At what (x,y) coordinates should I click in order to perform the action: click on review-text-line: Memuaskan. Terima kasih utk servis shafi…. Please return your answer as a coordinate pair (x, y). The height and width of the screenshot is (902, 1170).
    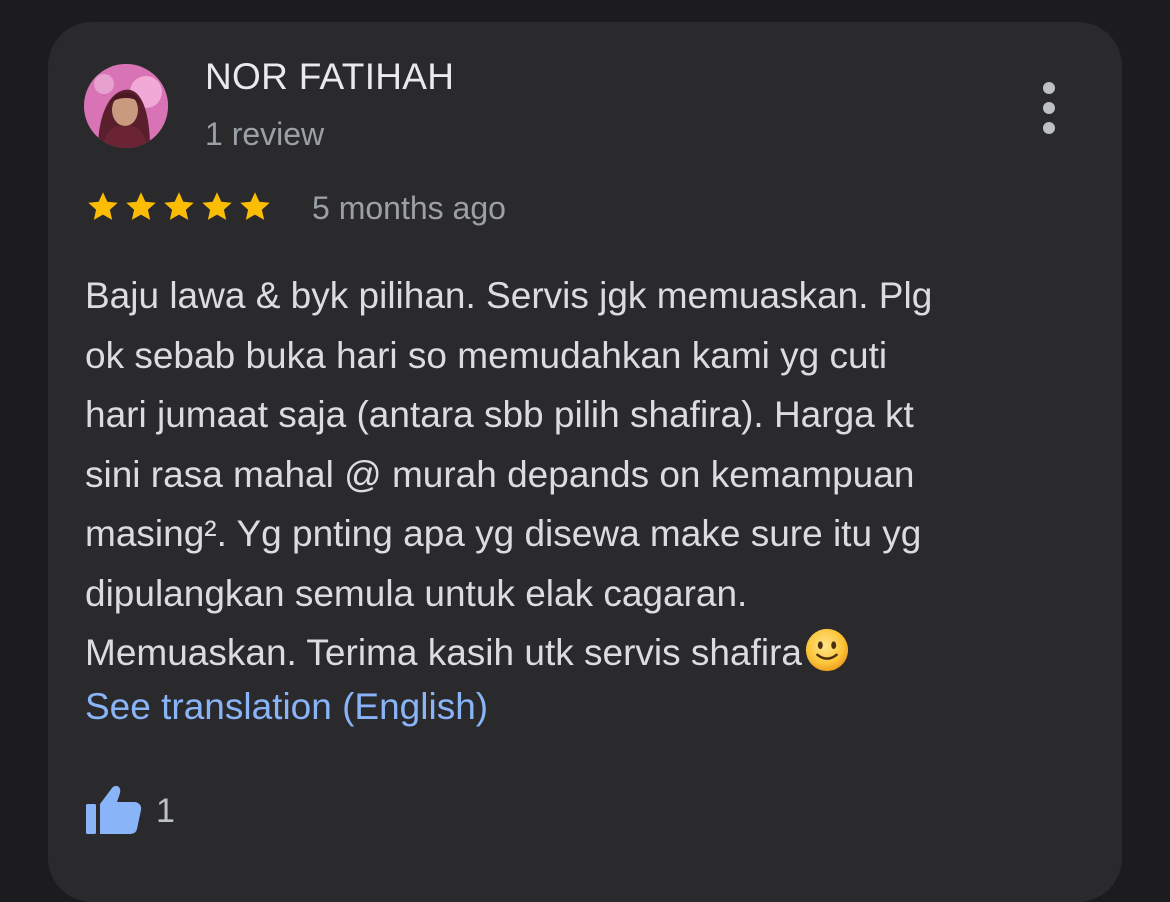
    Looking at the image, I should click on (443, 652).